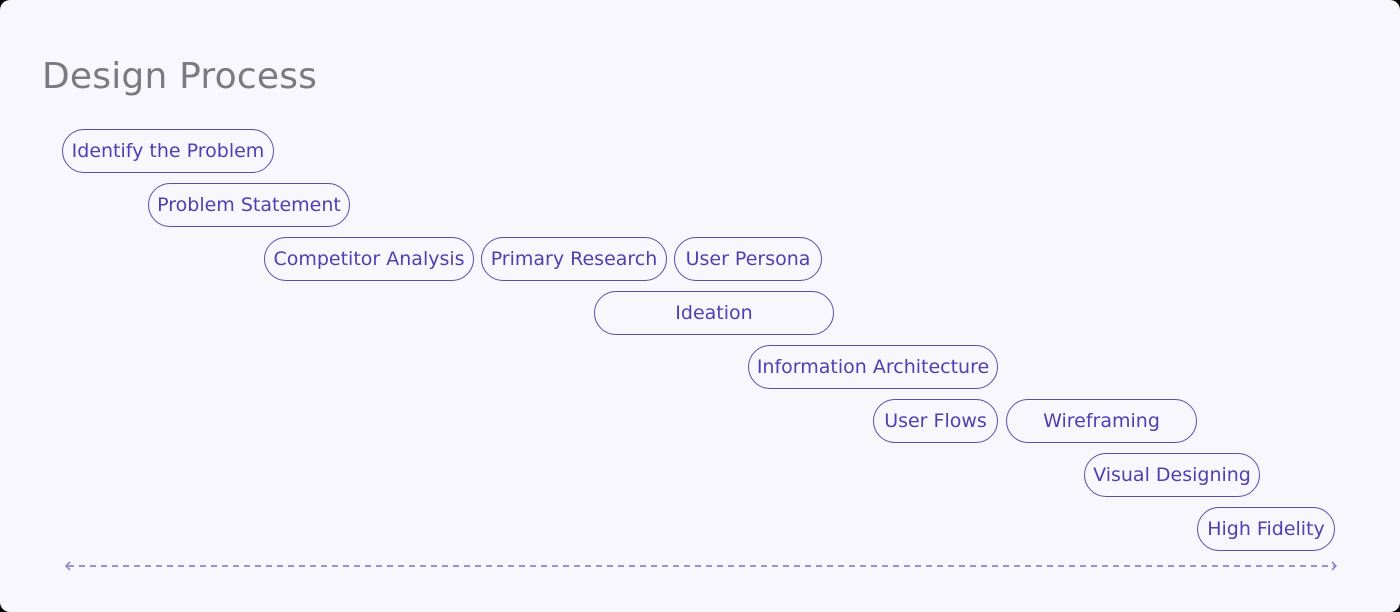 This screenshot has width=1400, height=612. What do you see at coordinates (249, 205) in the screenshot?
I see `step-problem-statement: Problem Statement` at bounding box center [249, 205].